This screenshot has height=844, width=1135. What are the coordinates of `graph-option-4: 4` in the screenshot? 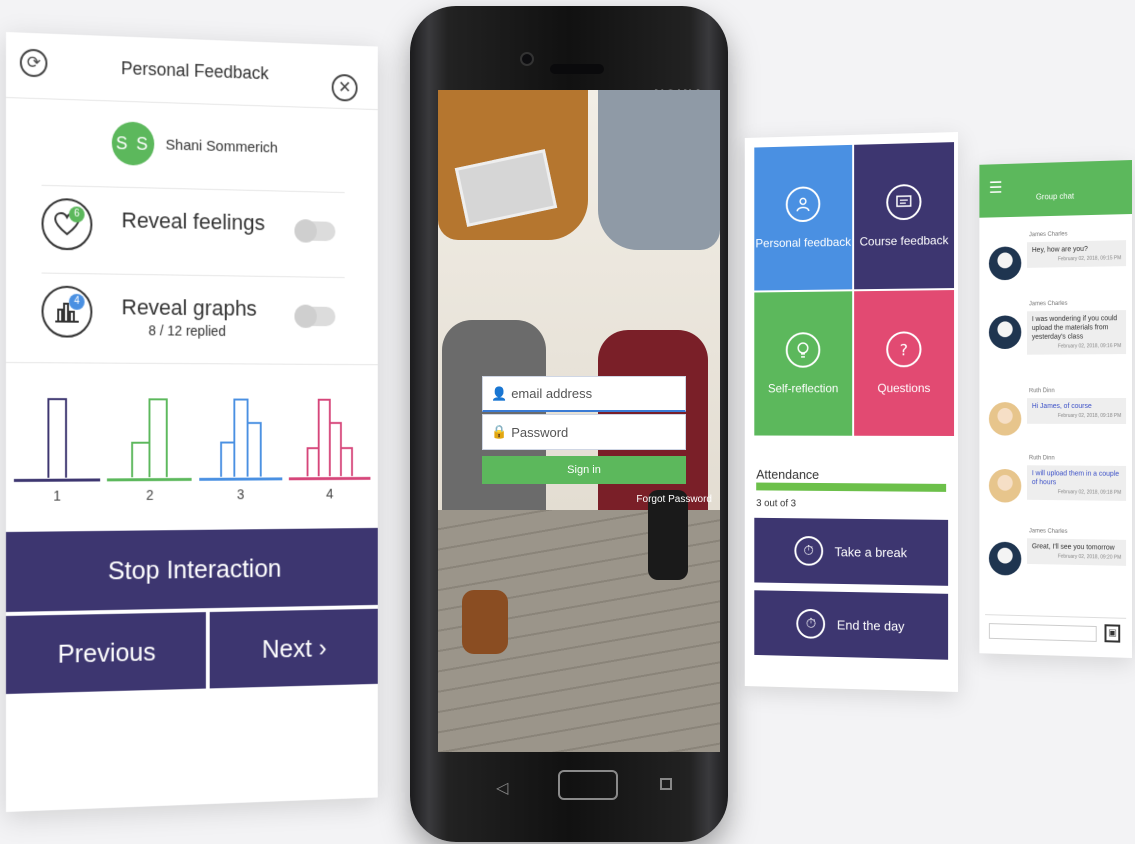 It's located at (329, 447).